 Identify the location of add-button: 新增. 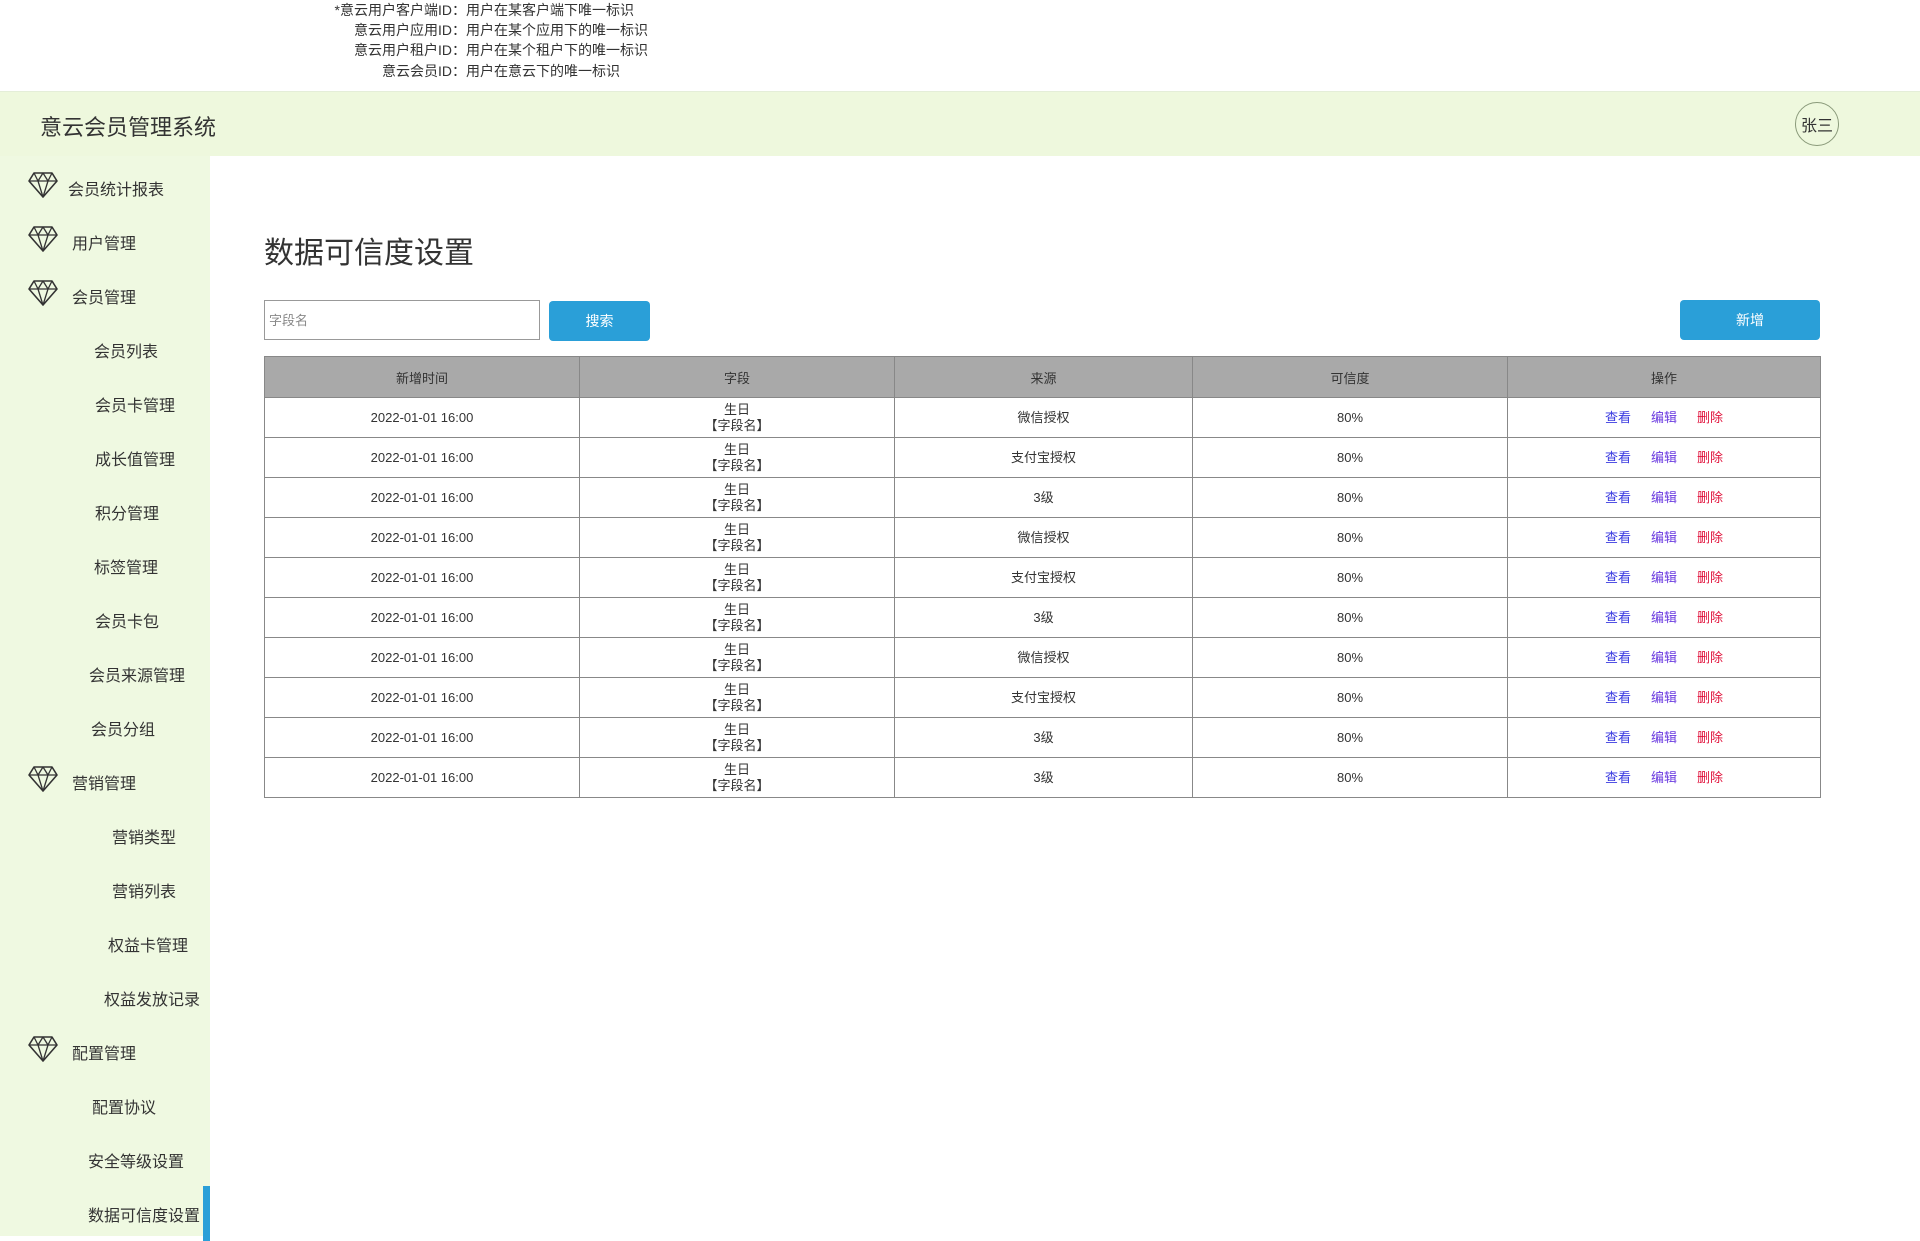
(1750, 320).